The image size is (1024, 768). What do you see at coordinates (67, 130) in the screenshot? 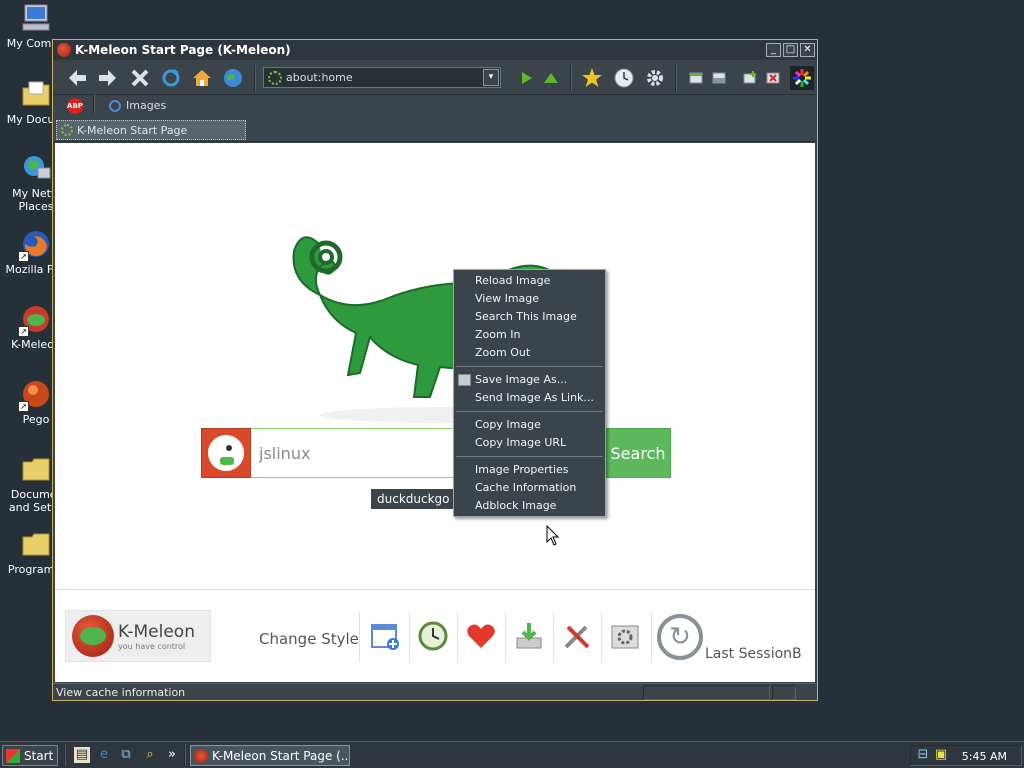
I see `tab-favicon-icon` at bounding box center [67, 130].